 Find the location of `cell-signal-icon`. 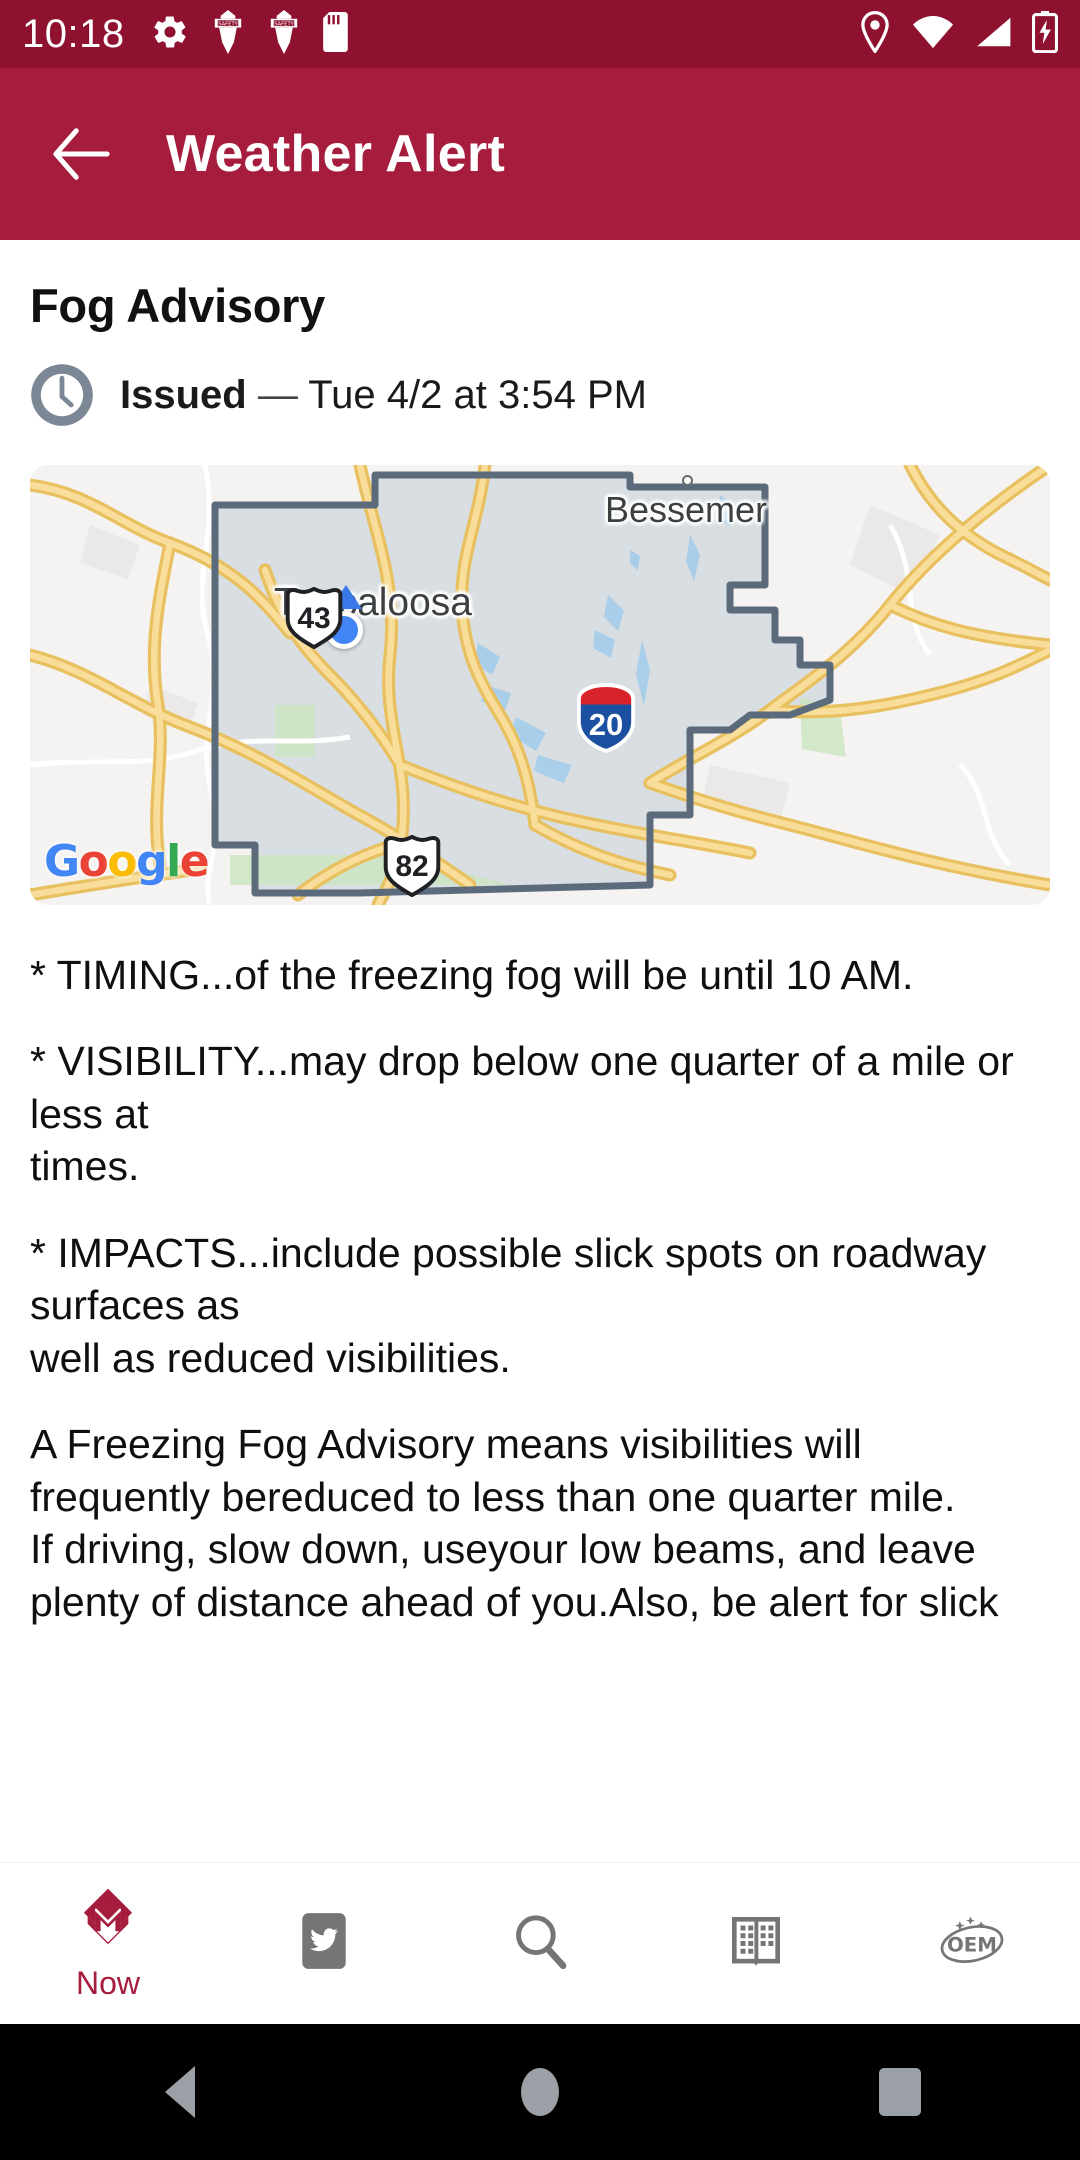

cell-signal-icon is located at coordinates (993, 34).